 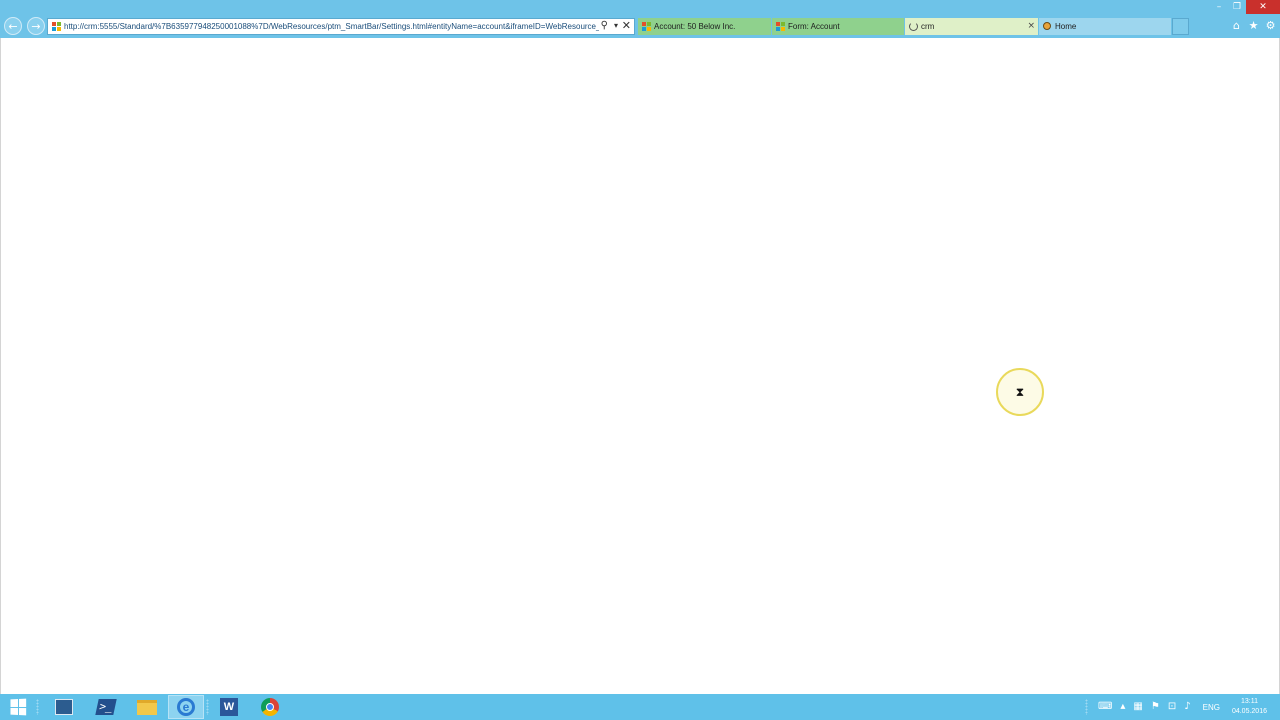 What do you see at coordinates (971, 26) in the screenshot?
I see `tab-crm-active: crm ×` at bounding box center [971, 26].